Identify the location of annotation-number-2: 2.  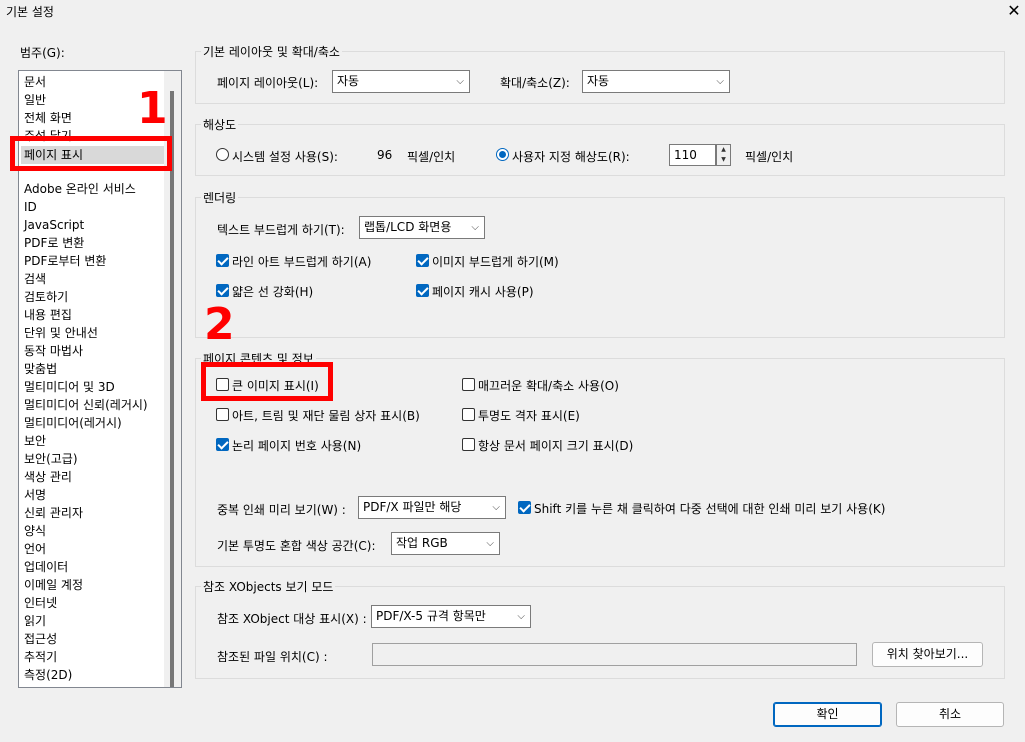
(219, 324).